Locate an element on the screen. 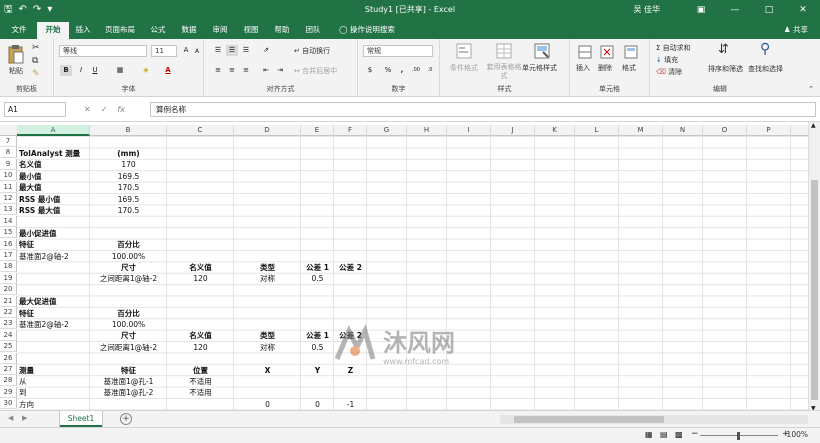  next-sheet-icon: ▶ is located at coordinates (24, 418).